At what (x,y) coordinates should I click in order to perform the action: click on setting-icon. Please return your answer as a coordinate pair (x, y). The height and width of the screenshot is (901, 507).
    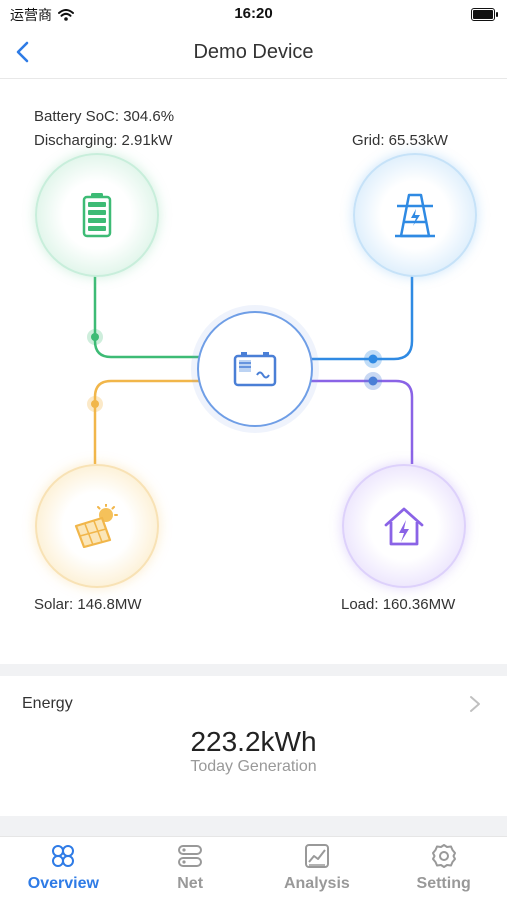
    Looking at the image, I should click on (443, 856).